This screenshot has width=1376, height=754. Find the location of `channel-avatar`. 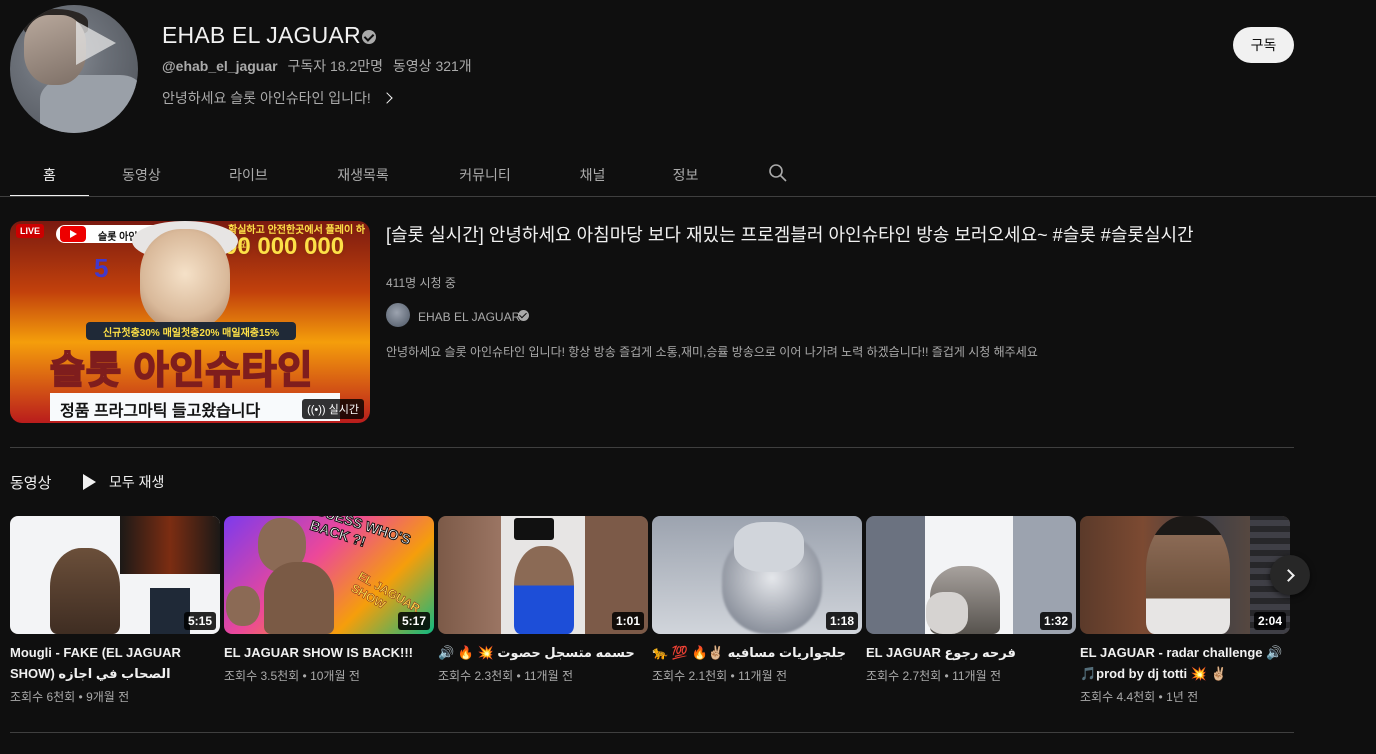

channel-avatar is located at coordinates (74, 69).